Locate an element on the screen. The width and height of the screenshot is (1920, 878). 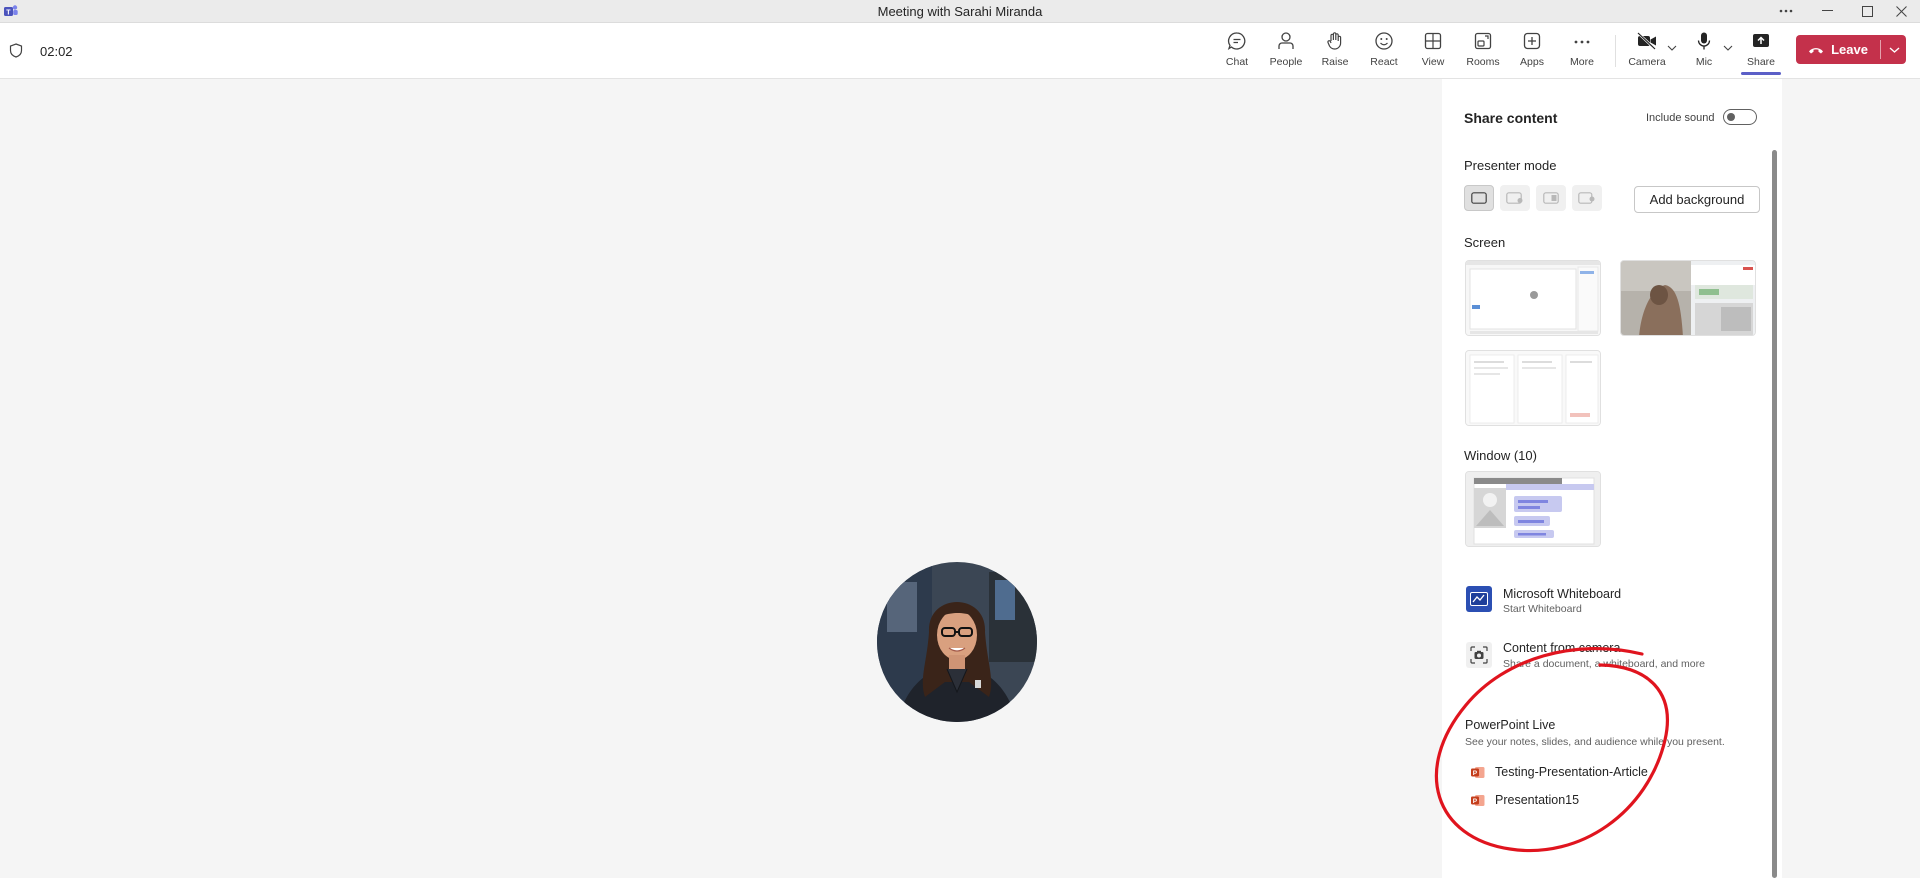
rooms-button: Rooms is located at coordinates (1483, 51).